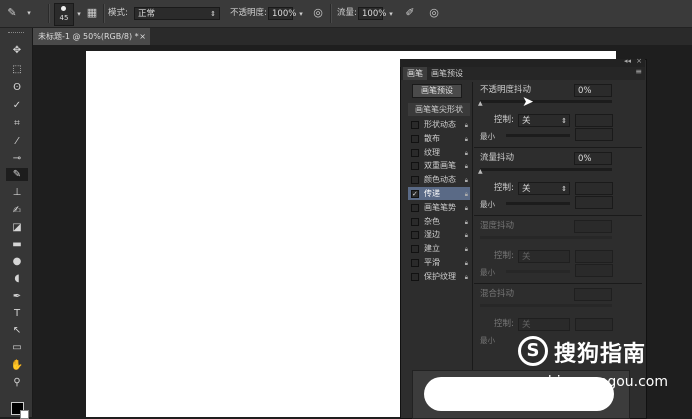 This screenshot has height=419, width=692. Describe the element at coordinates (594, 120) in the screenshot. I see `opacity-control-extra` at that location.